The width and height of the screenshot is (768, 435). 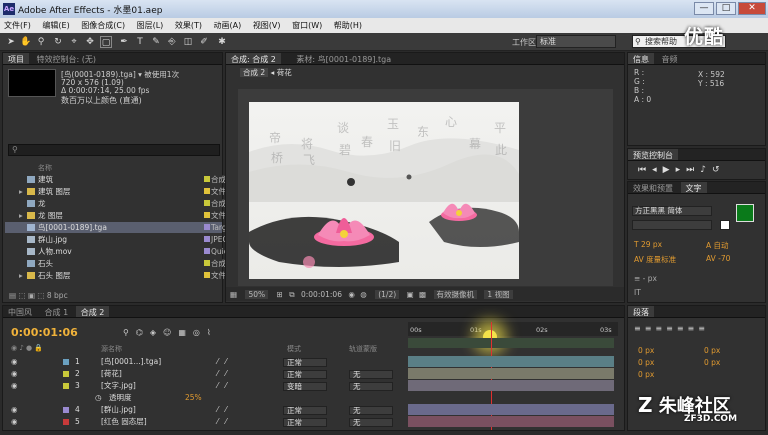 I want to click on text-tool-icon: T, so click(x=140, y=42).